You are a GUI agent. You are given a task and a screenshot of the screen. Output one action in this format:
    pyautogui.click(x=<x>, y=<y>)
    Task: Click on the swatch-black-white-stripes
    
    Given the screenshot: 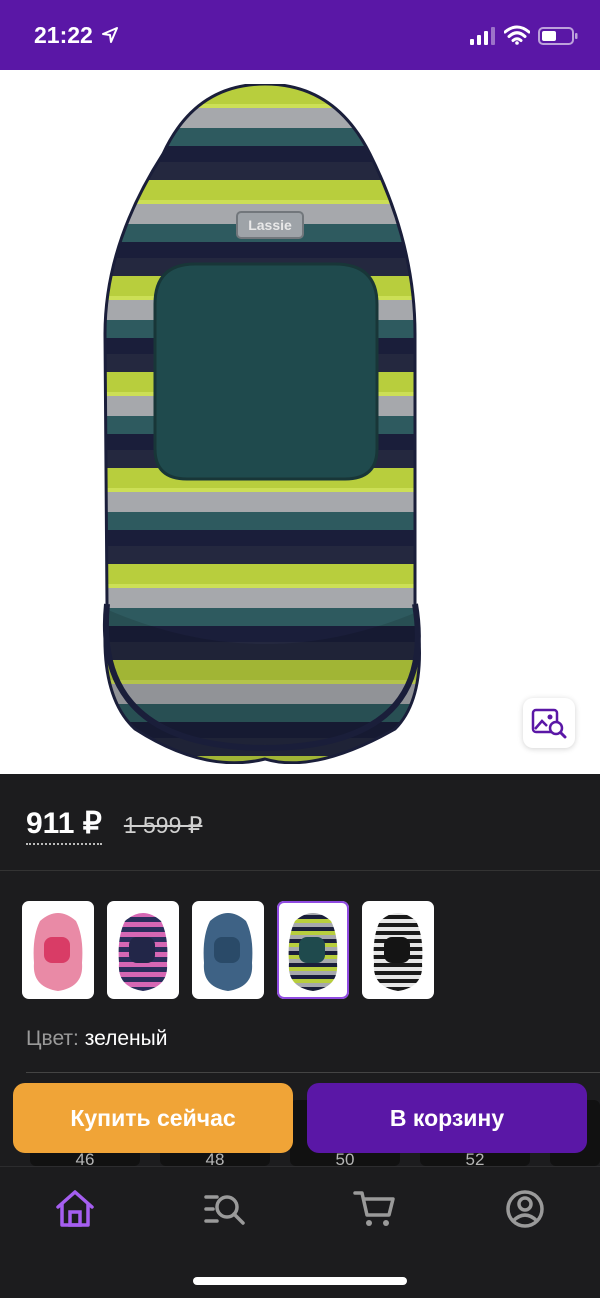 What is the action you would take?
    pyautogui.click(x=398, y=950)
    